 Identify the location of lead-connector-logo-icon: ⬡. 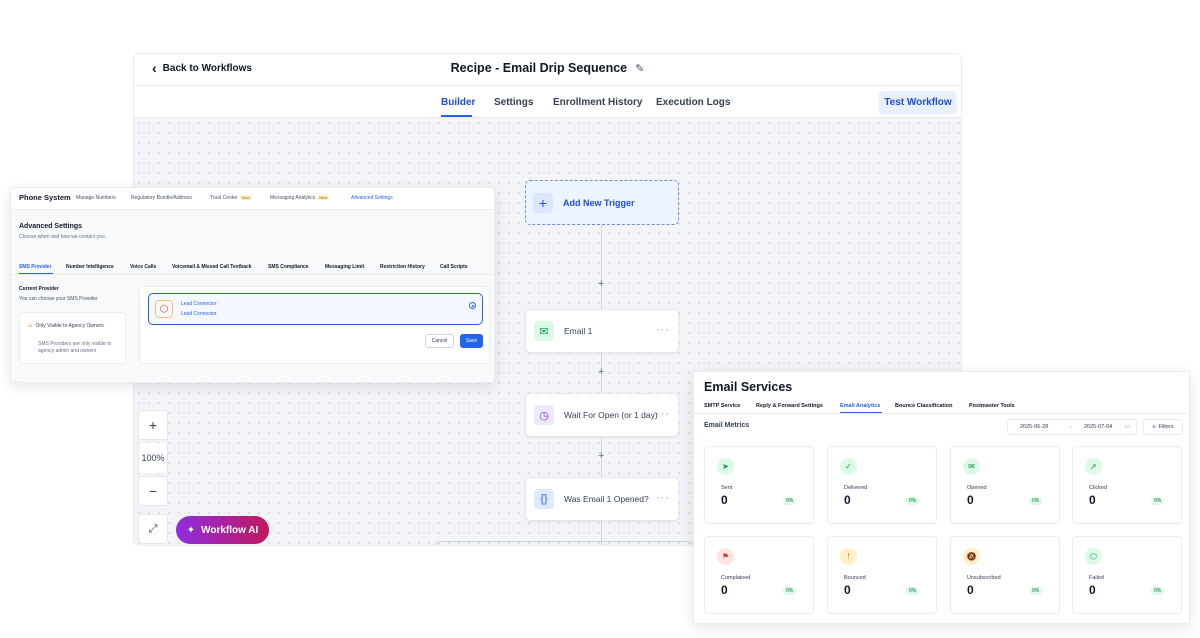
(164, 309).